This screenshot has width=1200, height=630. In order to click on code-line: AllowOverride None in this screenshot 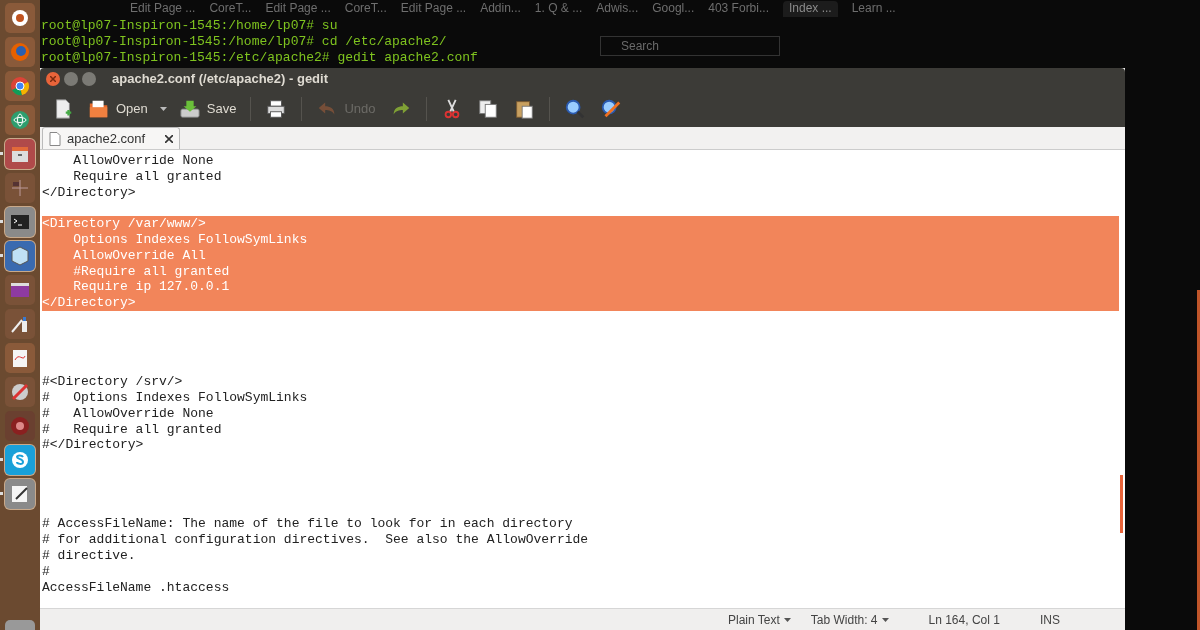, I will do `click(143, 161)`.